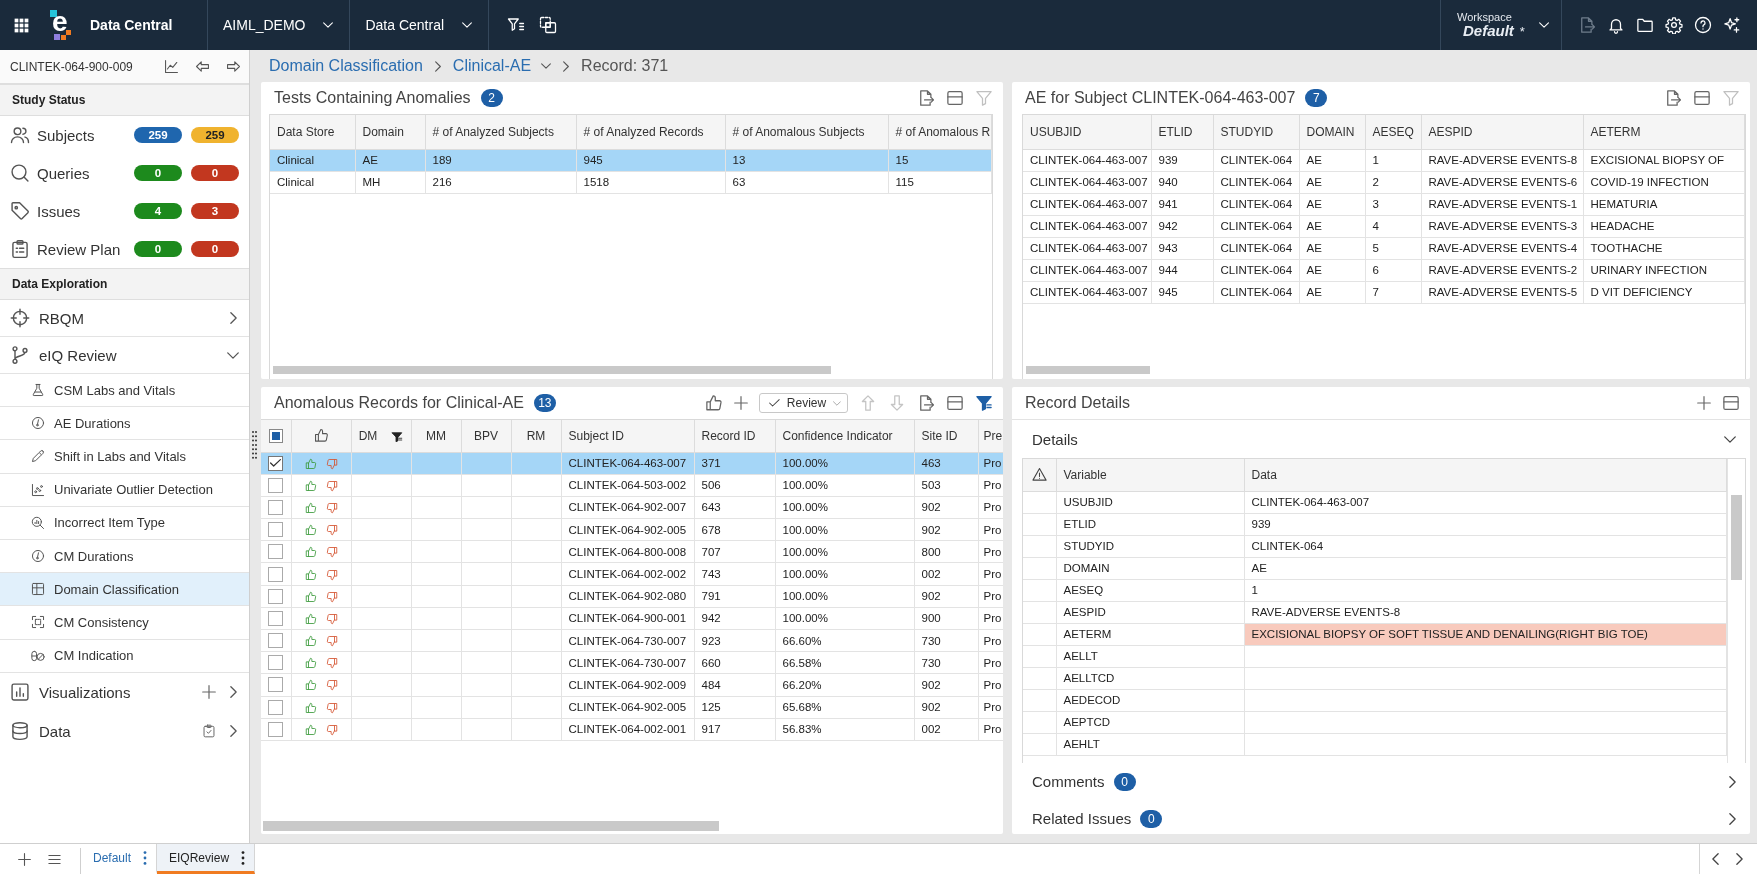  I want to click on status-link: Review Plan, so click(65, 249).